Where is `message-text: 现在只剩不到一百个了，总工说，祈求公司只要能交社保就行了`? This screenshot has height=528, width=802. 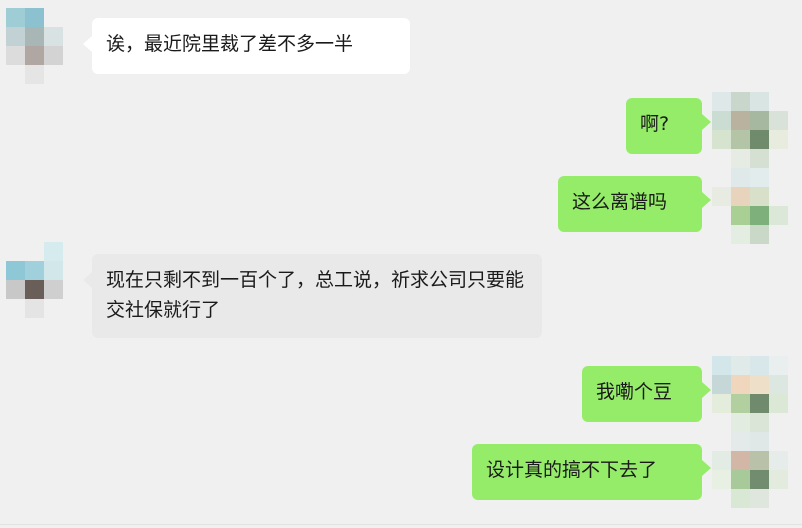 message-text: 现在只剩不到一百个了，总工说，祈求公司只要能交社保就行了 is located at coordinates (315, 295).